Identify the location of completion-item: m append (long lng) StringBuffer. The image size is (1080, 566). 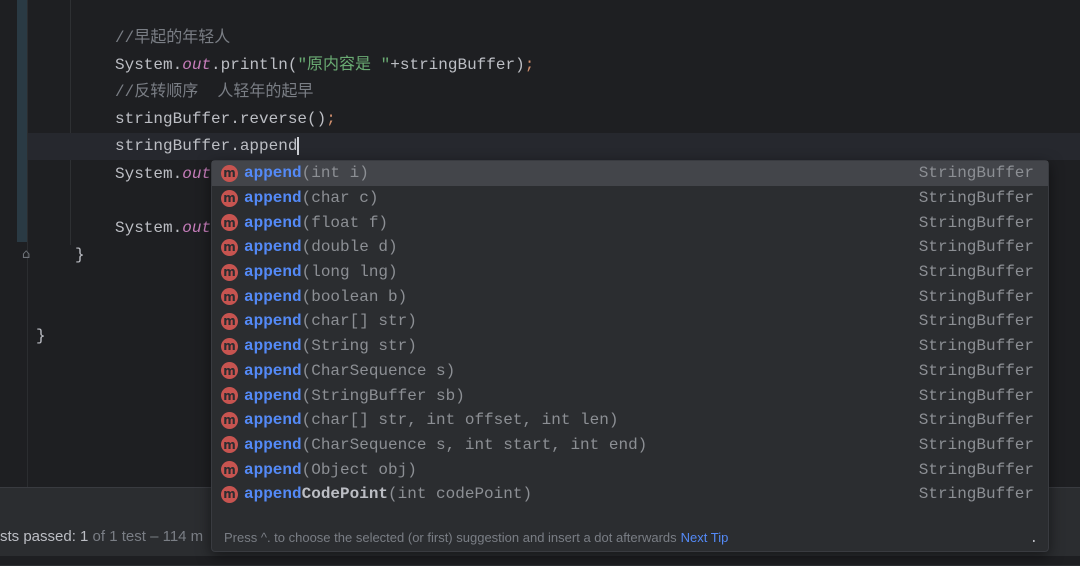
(630, 272).